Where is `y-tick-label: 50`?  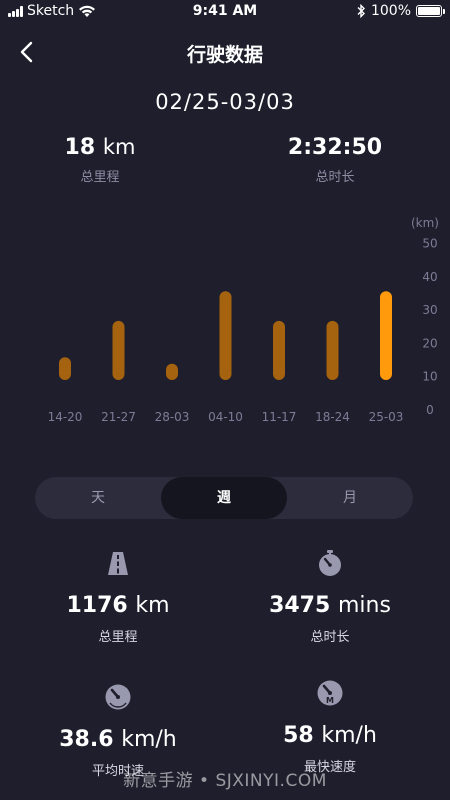
y-tick-label: 50 is located at coordinates (429, 244).